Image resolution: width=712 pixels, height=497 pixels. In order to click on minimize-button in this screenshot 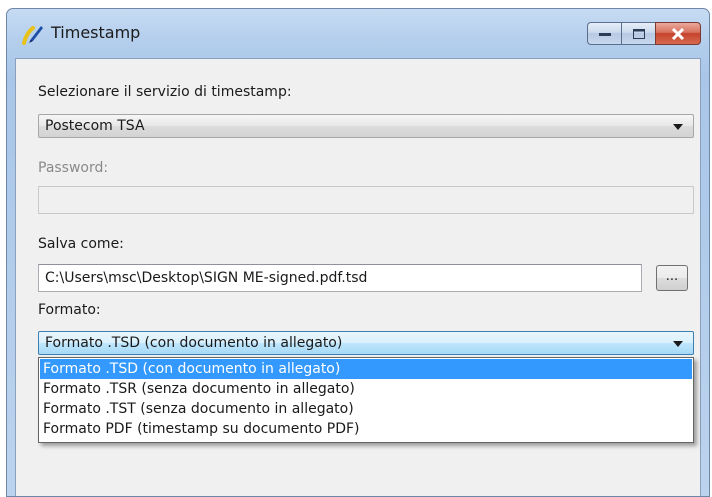, I will do `click(604, 33)`.